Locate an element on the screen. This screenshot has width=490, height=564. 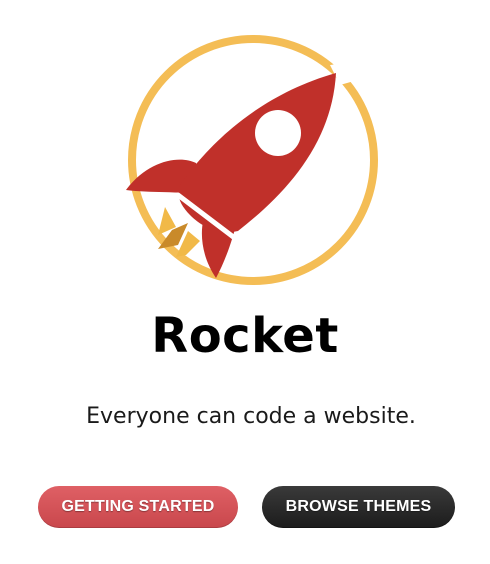
tagline: Everyone can code a website. is located at coordinates (251, 416).